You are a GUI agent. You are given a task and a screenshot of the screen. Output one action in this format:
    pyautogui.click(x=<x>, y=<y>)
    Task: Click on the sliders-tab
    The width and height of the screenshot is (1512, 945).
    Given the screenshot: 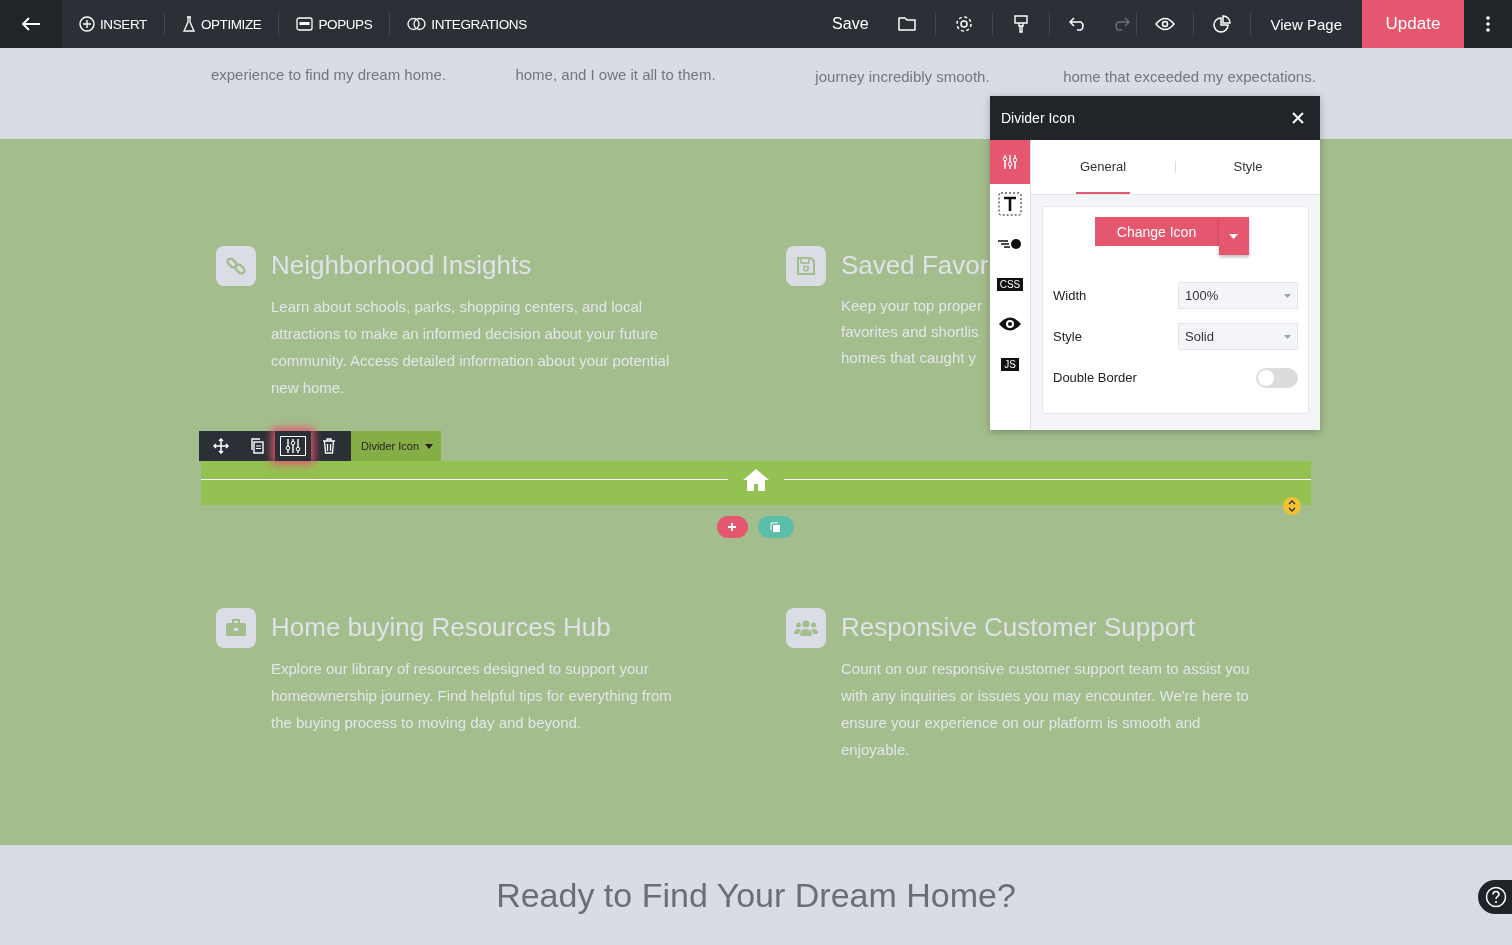 What is the action you would take?
    pyautogui.click(x=1010, y=162)
    